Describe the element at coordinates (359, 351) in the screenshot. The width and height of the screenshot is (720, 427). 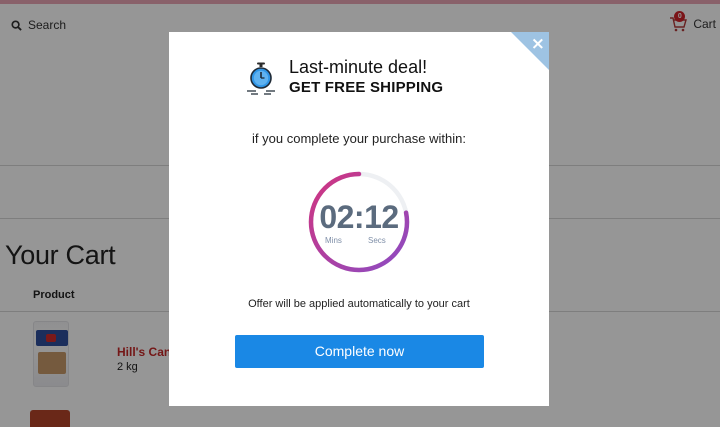
I see `complete-now-button: Complete now` at that location.